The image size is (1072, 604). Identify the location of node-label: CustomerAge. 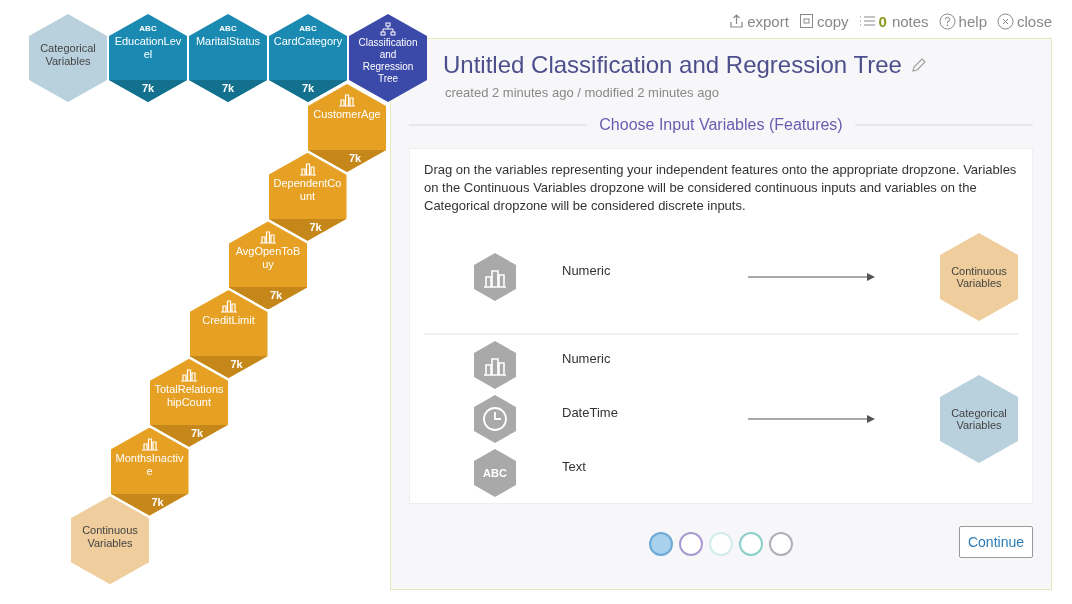
(347, 114).